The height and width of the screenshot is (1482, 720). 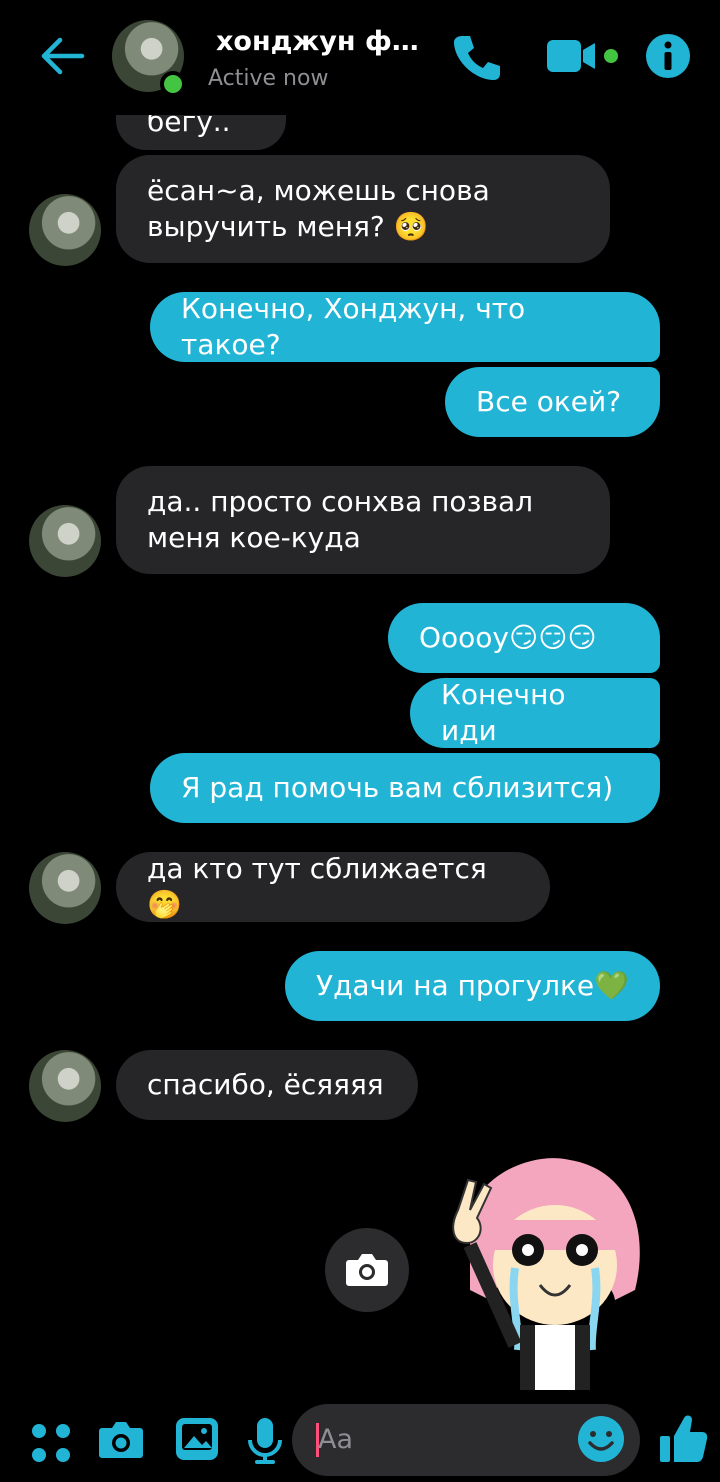 I want to click on message-text: Все окей?, so click(x=549, y=401).